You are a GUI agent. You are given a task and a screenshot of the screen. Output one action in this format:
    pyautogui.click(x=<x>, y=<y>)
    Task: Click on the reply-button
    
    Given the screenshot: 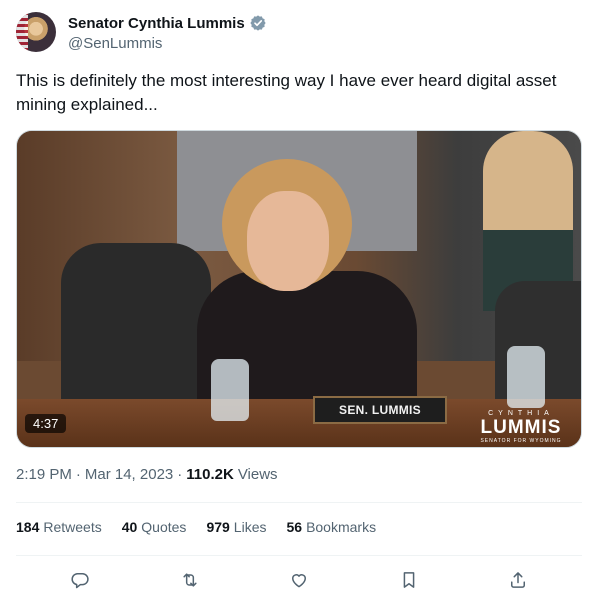 What is the action you would take?
    pyautogui.click(x=80, y=580)
    